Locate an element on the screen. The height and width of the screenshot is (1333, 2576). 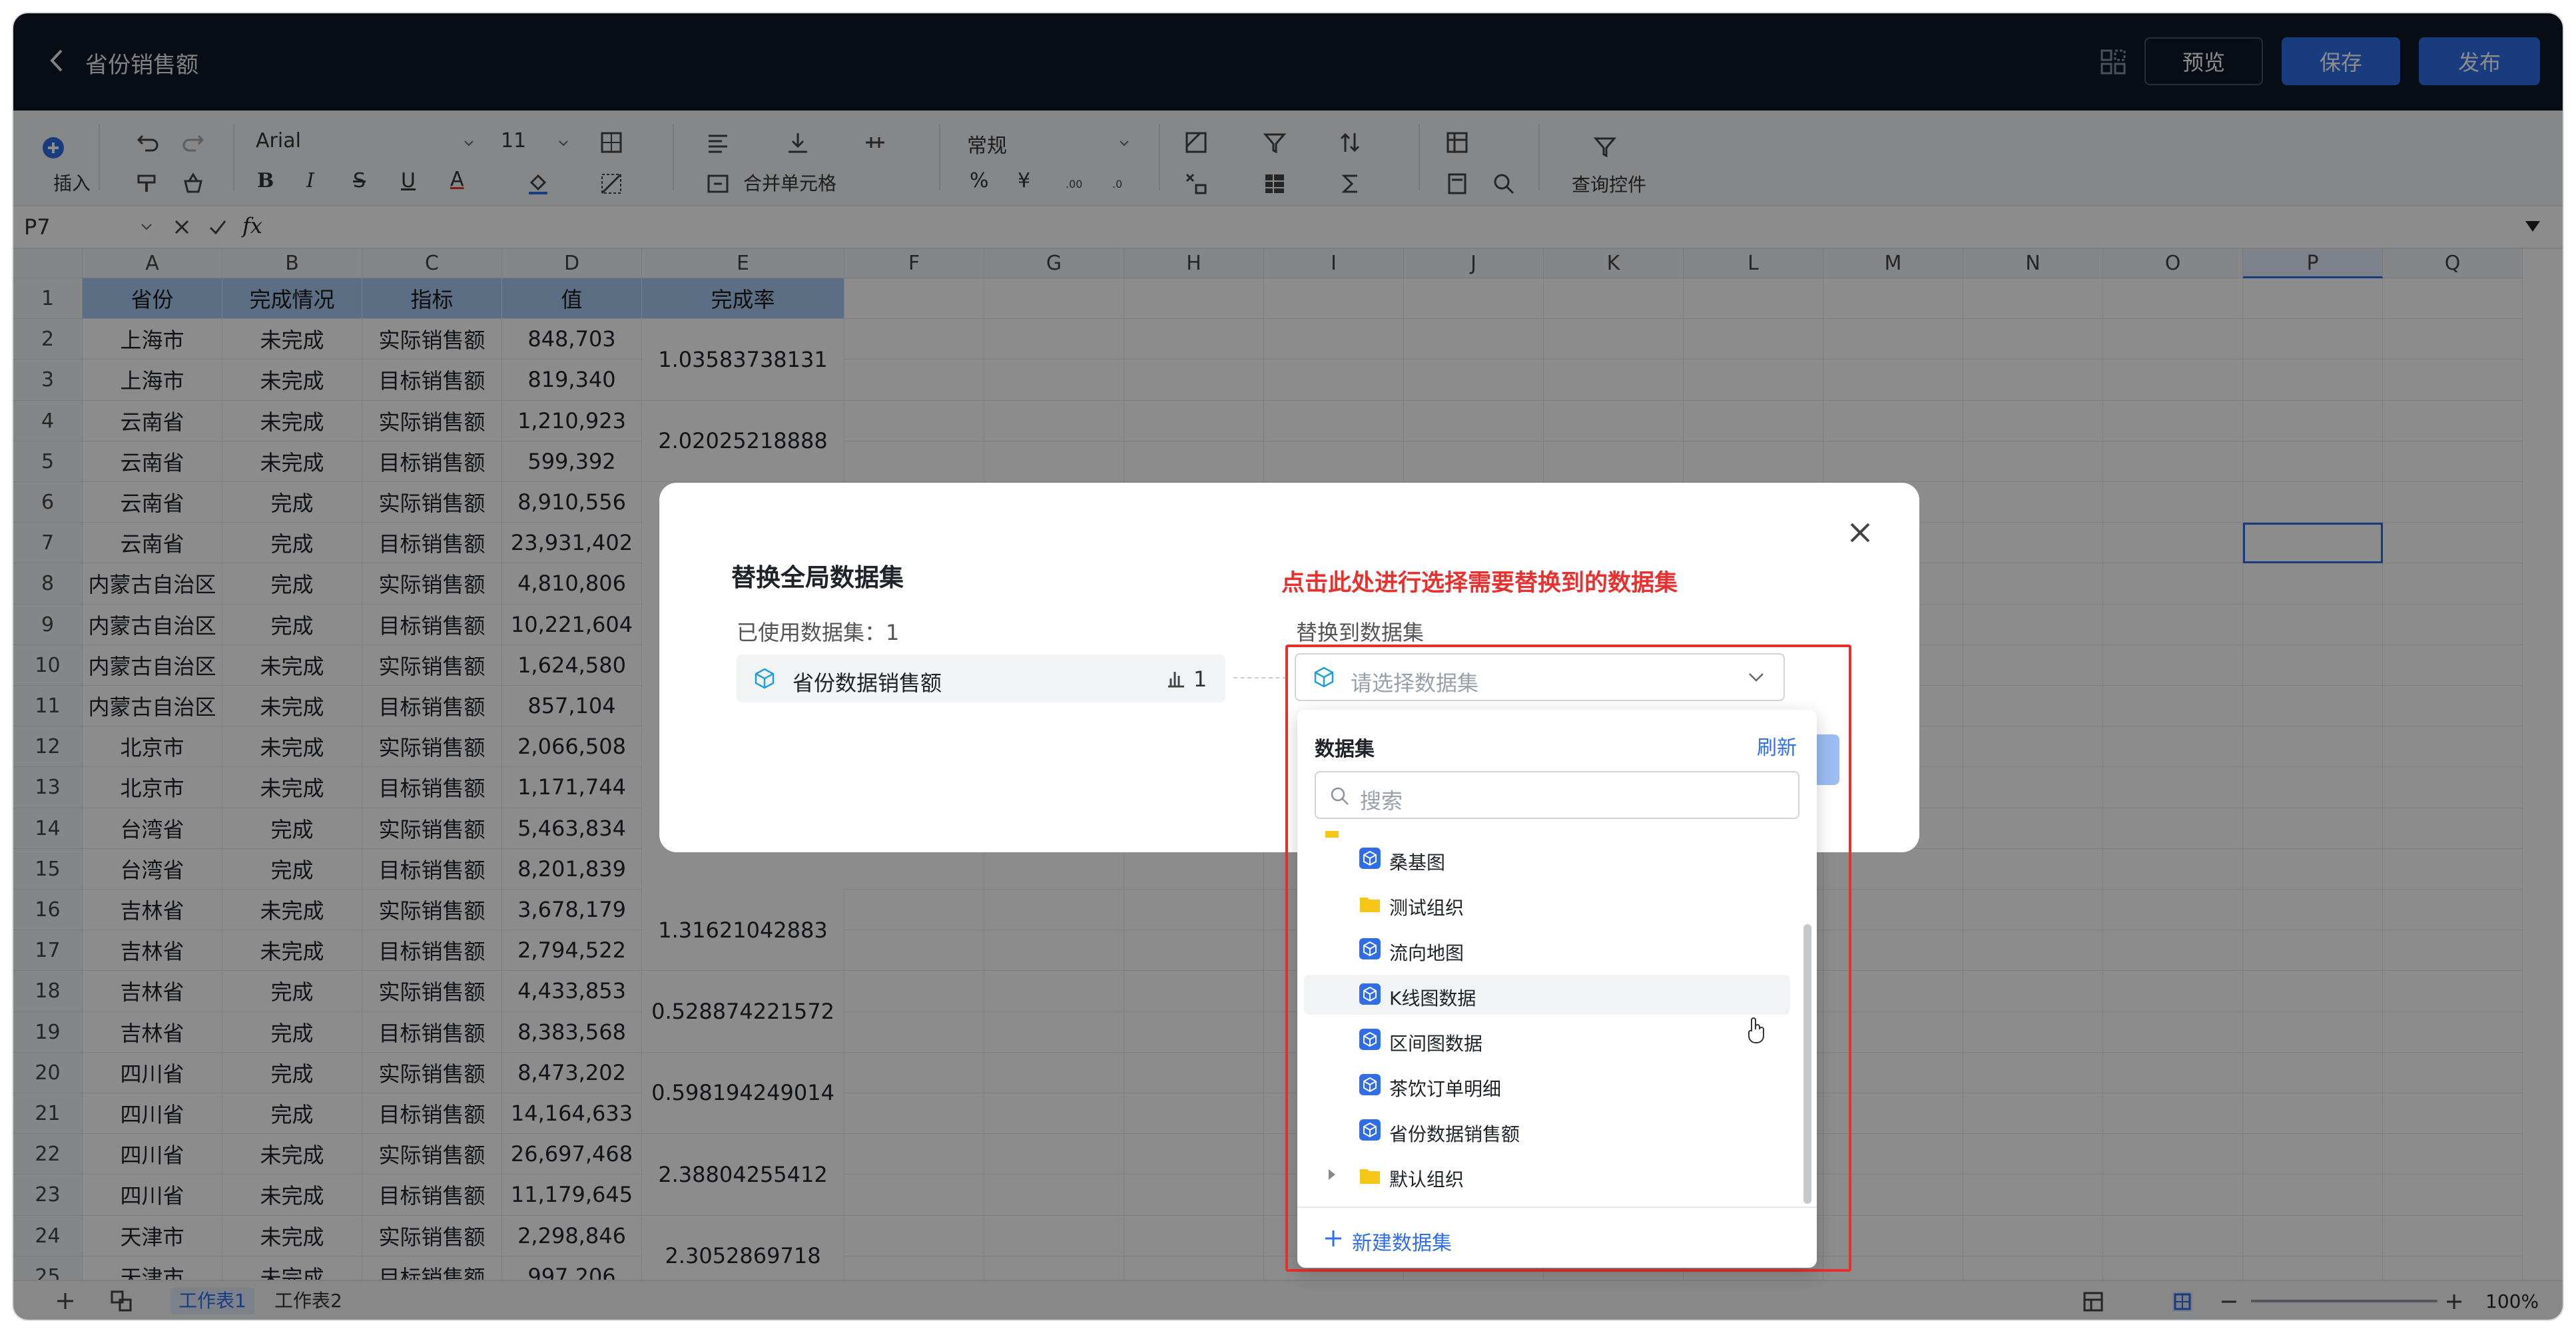
search-icon is located at coordinates (1340, 796).